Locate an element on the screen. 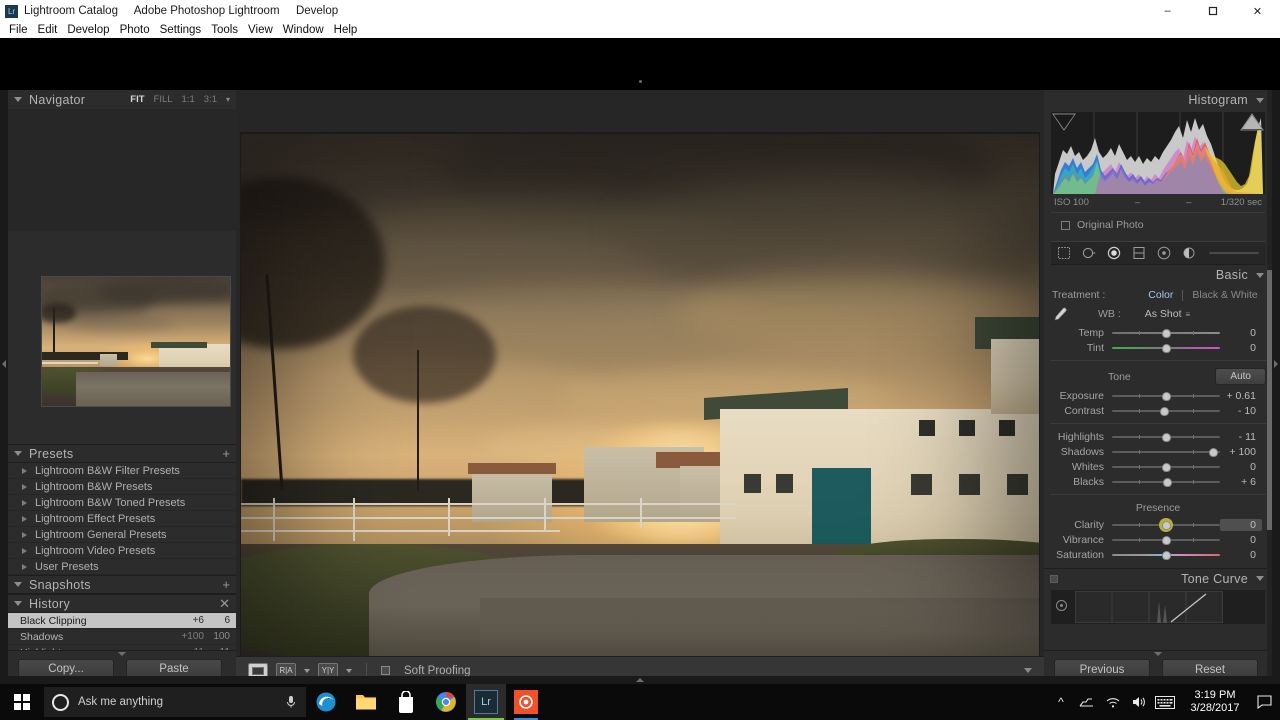 Image resolution: width=1280 pixels, height=720 pixels. history-header: History ✕ is located at coordinates (122, 603).